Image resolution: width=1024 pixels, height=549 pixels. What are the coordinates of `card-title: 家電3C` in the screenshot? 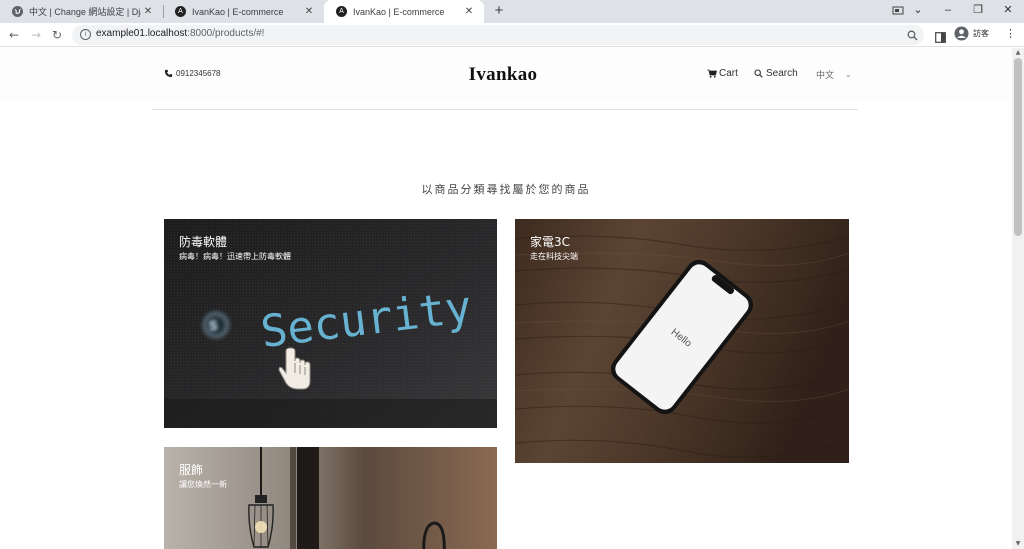 It's located at (550, 242).